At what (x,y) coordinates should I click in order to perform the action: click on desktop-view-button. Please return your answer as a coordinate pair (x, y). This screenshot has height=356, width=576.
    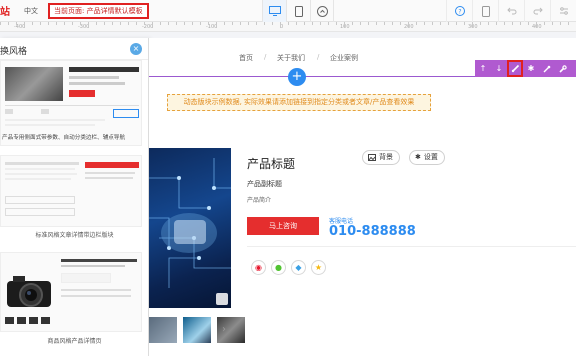
    Looking at the image, I should click on (274, 11).